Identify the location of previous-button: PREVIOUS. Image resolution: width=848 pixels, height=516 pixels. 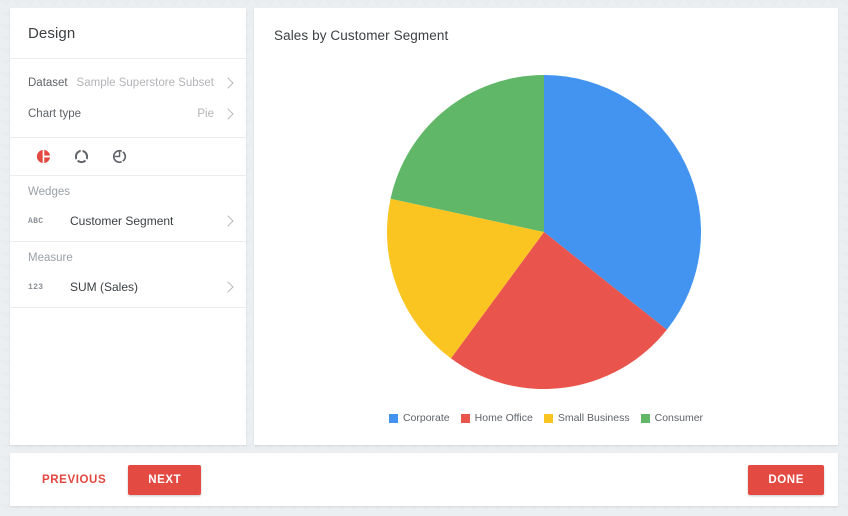
(74, 480).